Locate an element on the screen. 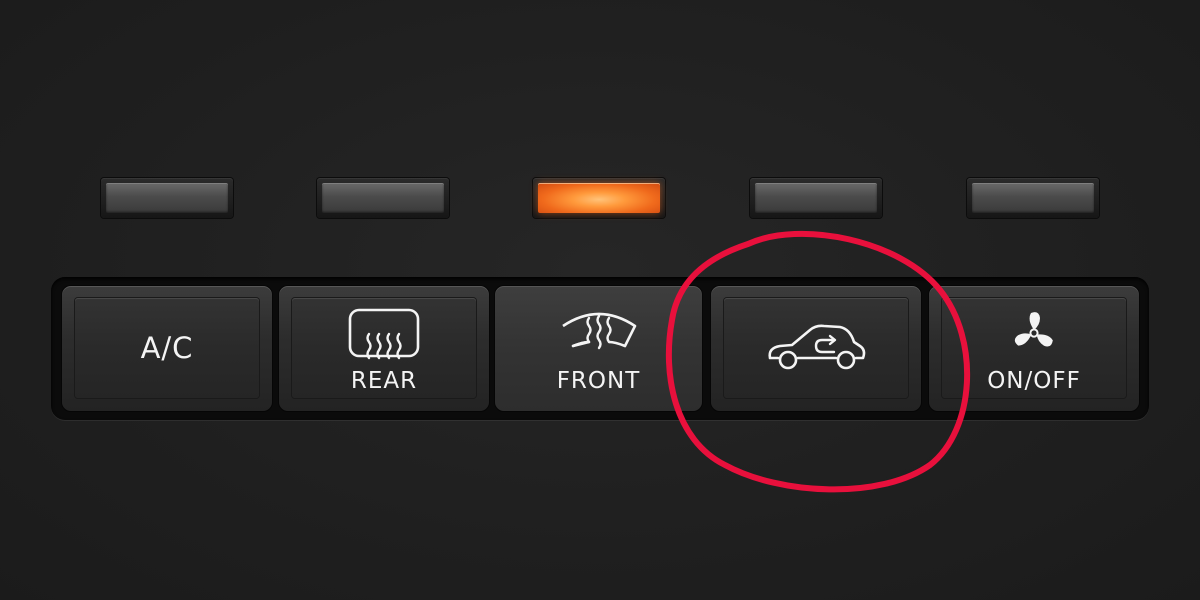  air-recirculation-button is located at coordinates (816, 348).